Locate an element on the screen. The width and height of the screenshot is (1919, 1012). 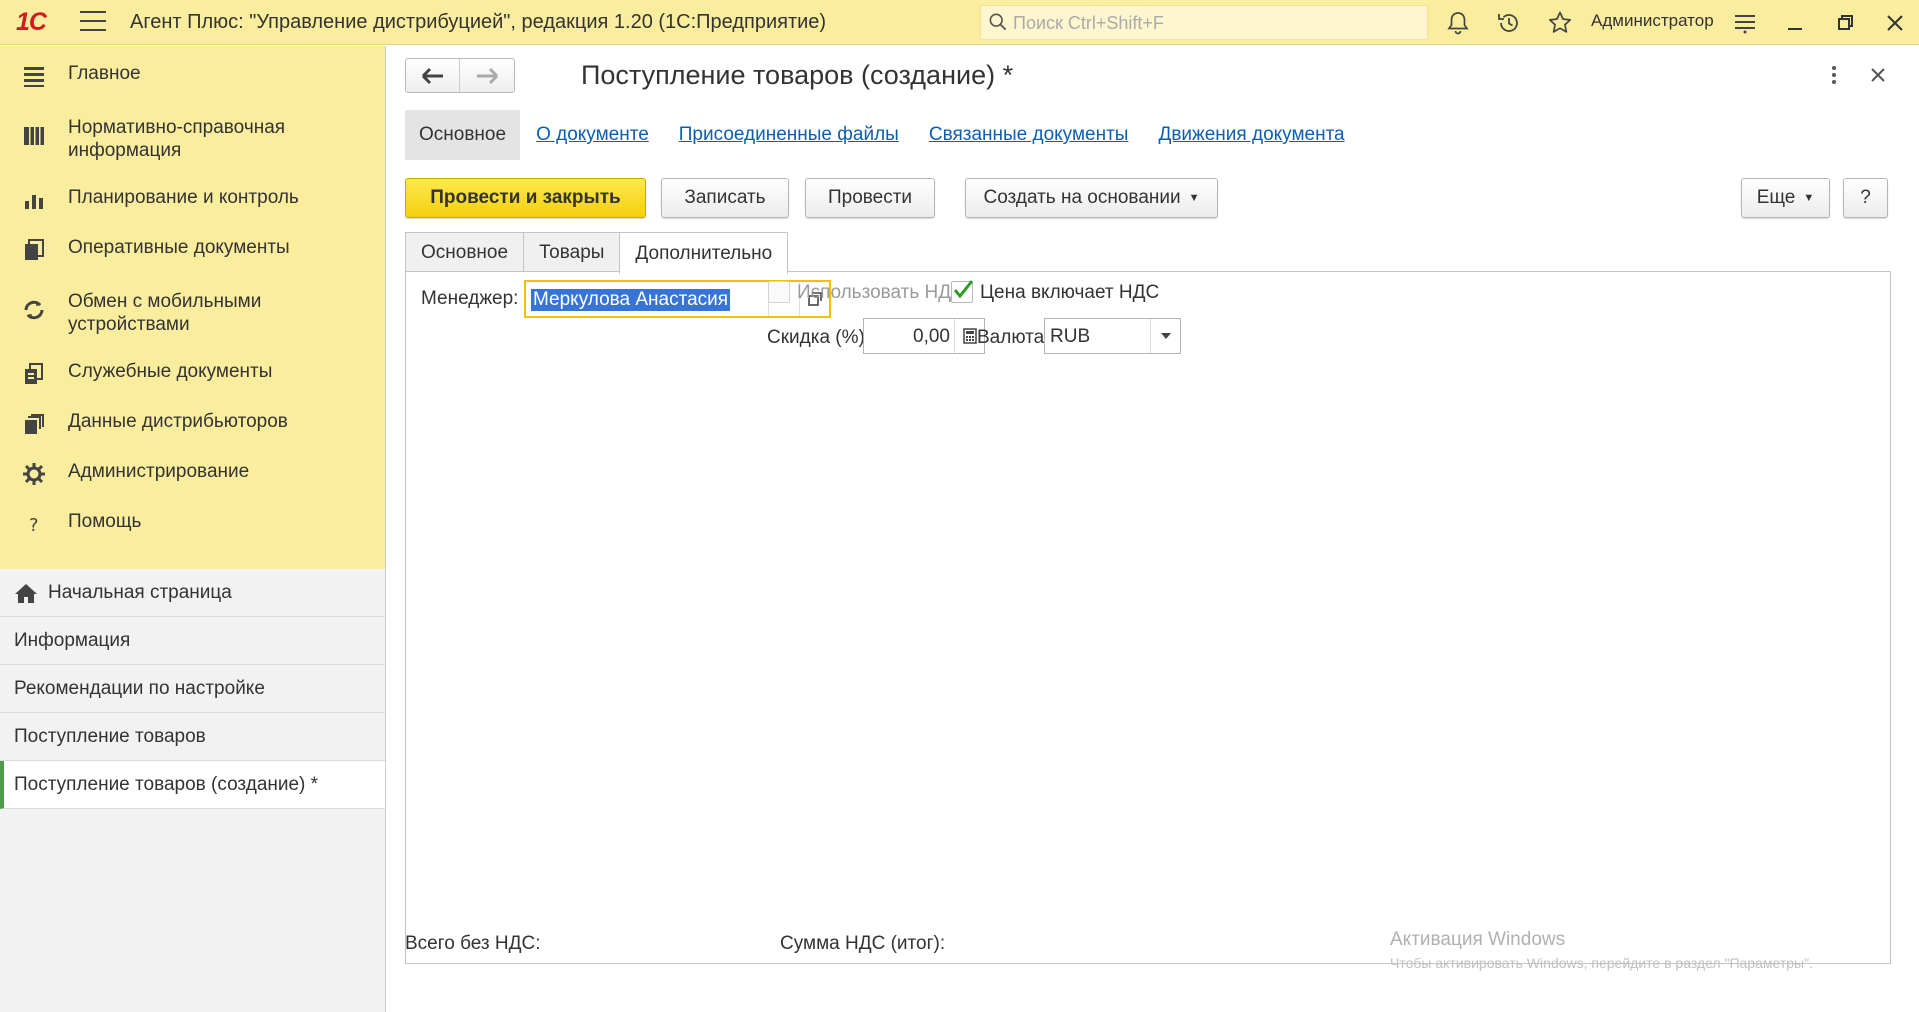
sidebar-item-mobile-exchange: Обмен с мобильными устройствами is located at coordinates (192, 315).